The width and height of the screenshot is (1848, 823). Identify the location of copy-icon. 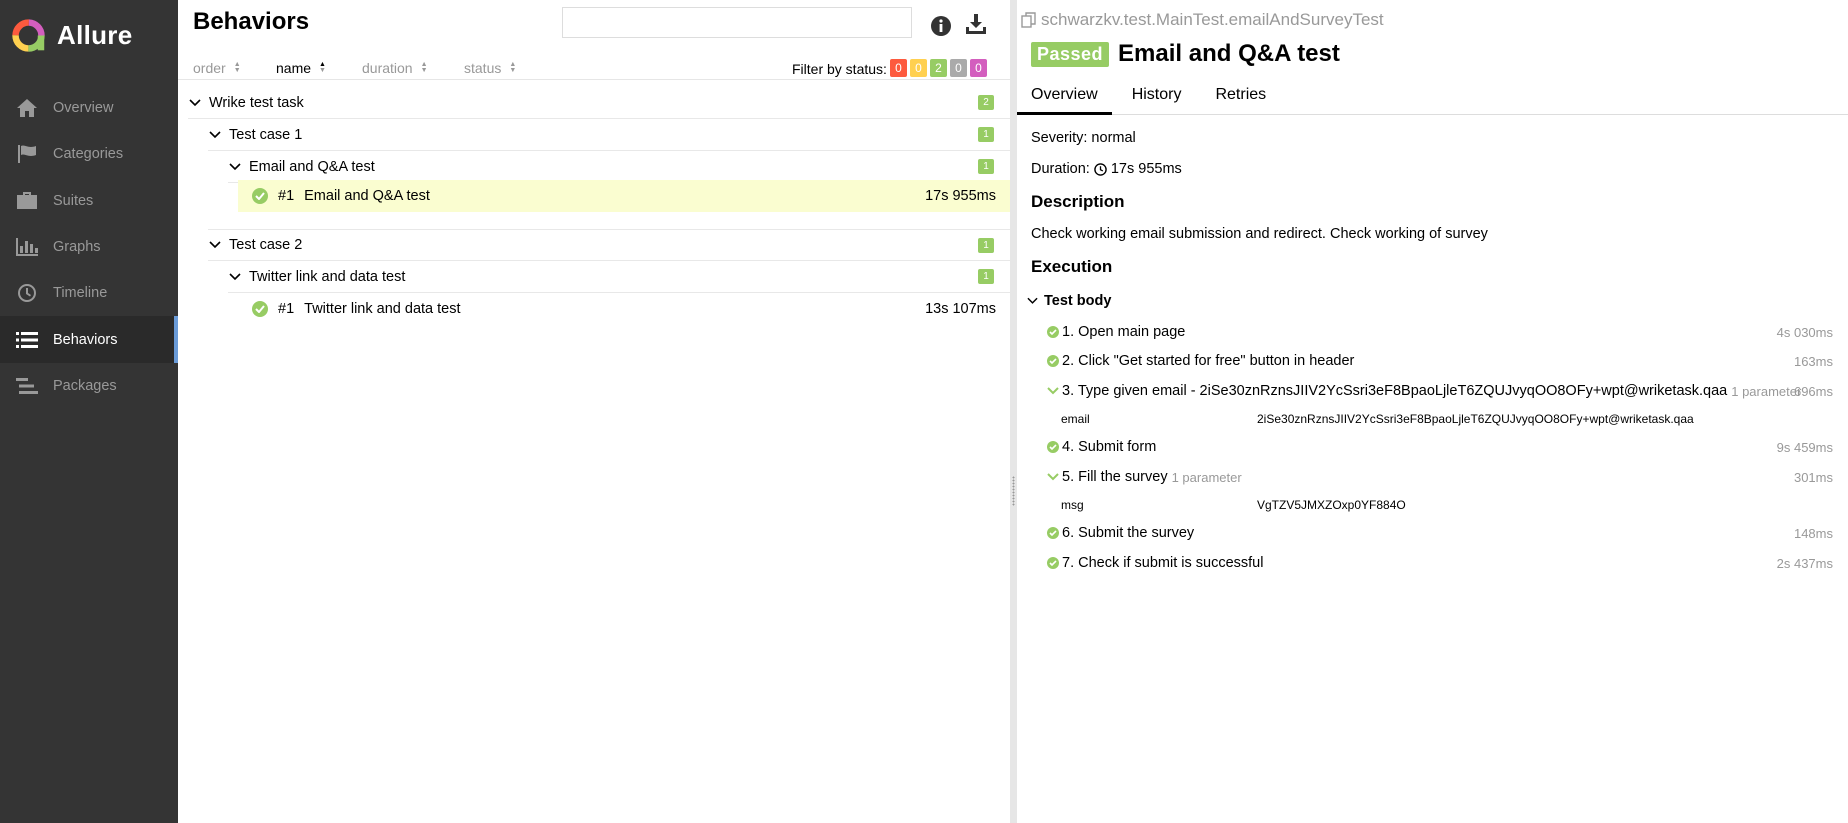
(1029, 20).